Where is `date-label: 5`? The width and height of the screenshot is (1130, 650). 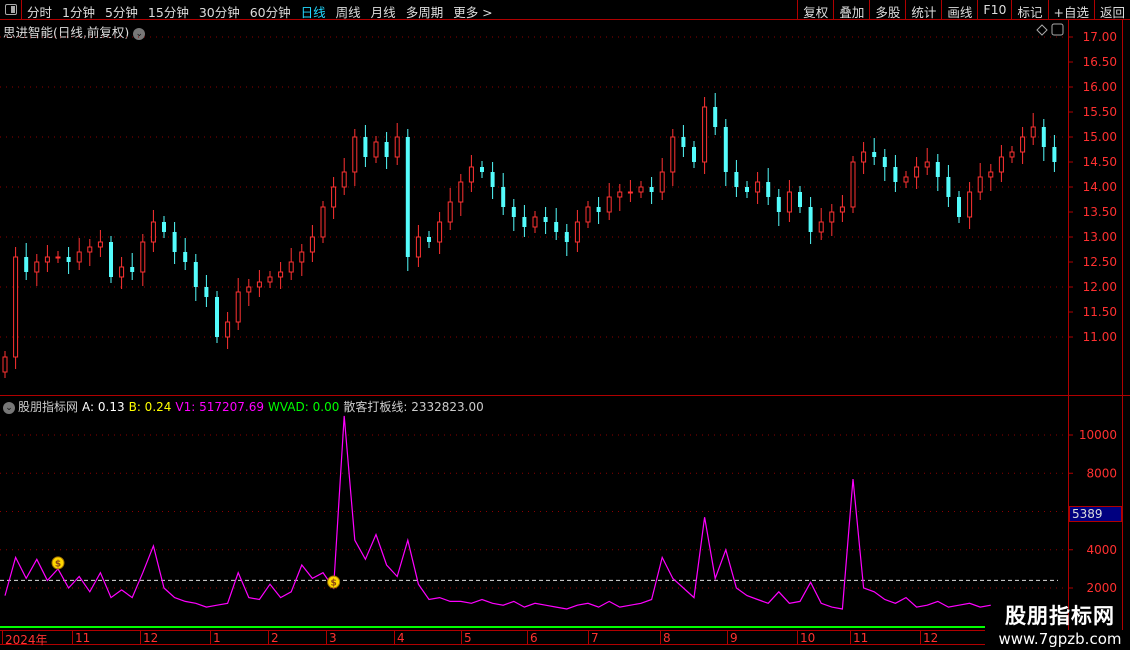
date-label: 5 is located at coordinates (466, 638).